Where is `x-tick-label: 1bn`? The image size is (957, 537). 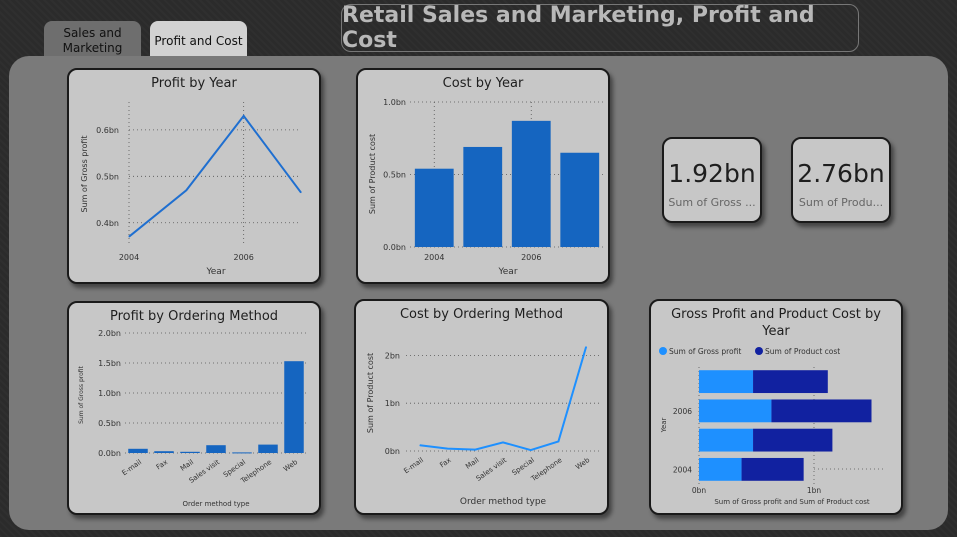 x-tick-label: 1bn is located at coordinates (814, 490).